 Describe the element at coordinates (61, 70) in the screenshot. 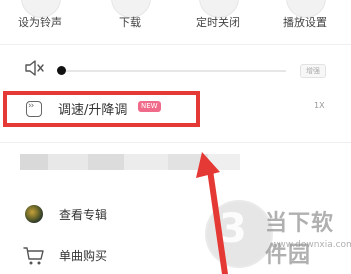

I see `volume-slider-knob` at that location.